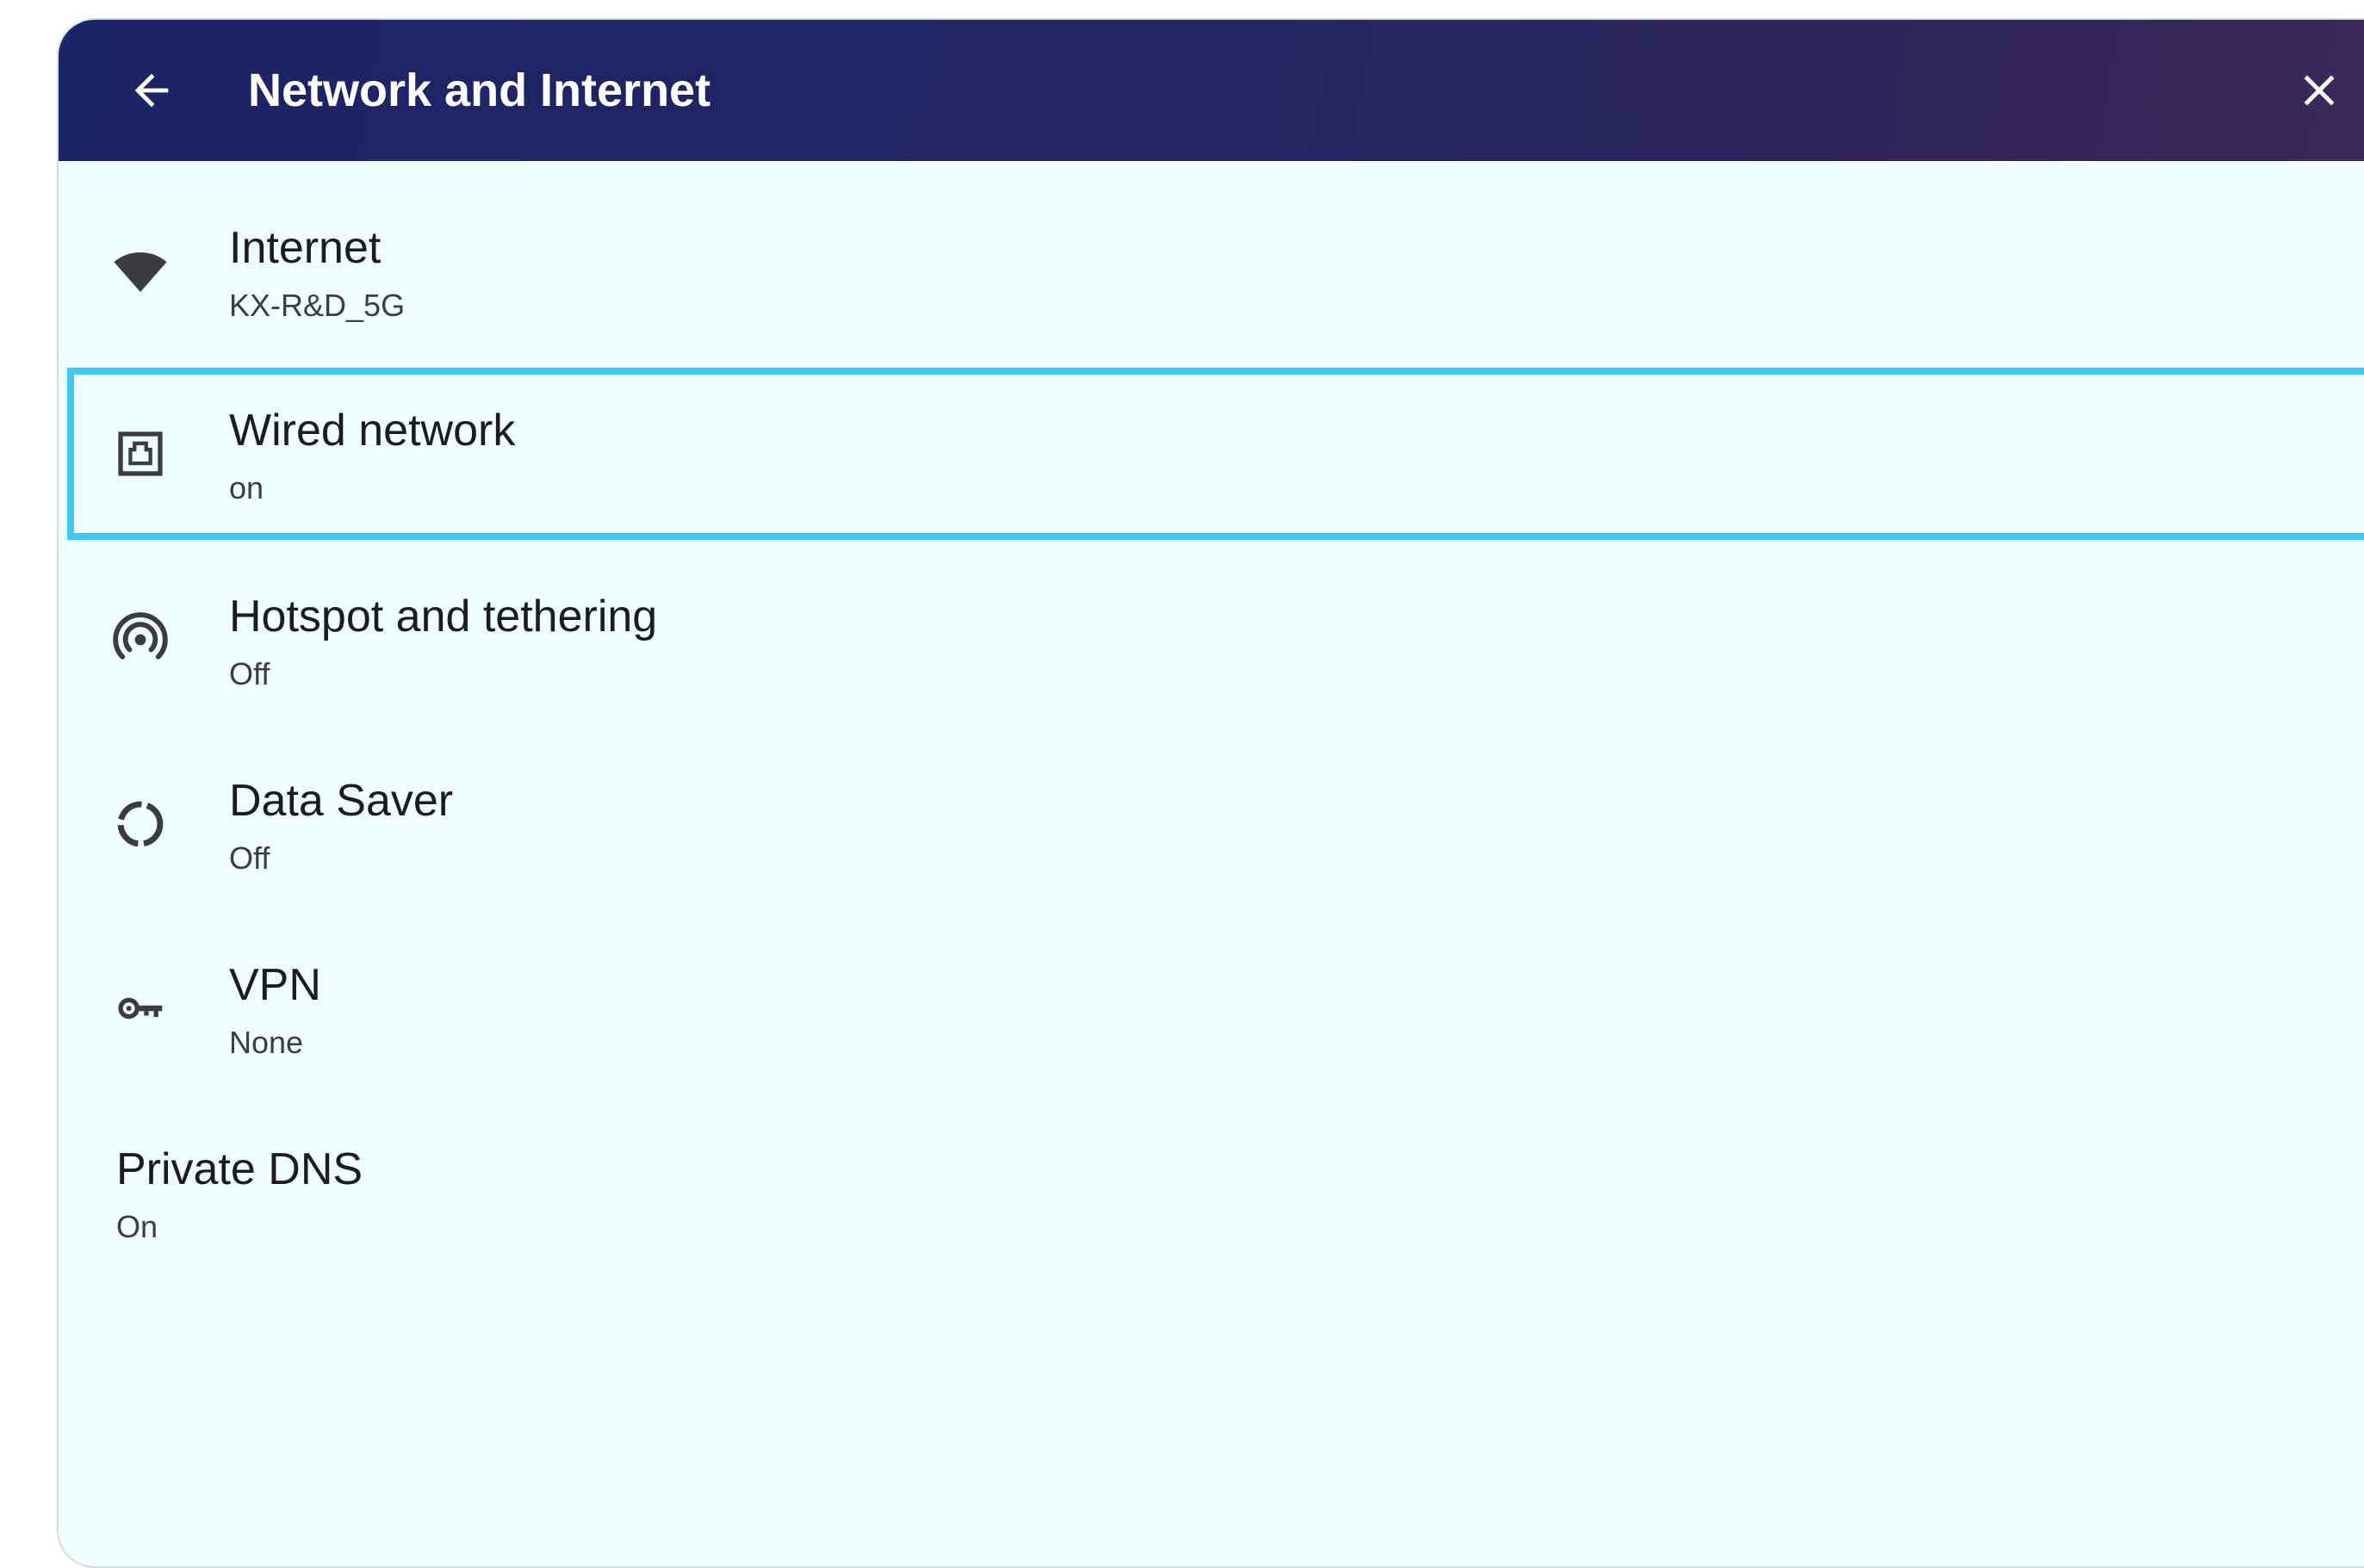 Image resolution: width=2364 pixels, height=1568 pixels. I want to click on arrow-left-icon, so click(151, 90).